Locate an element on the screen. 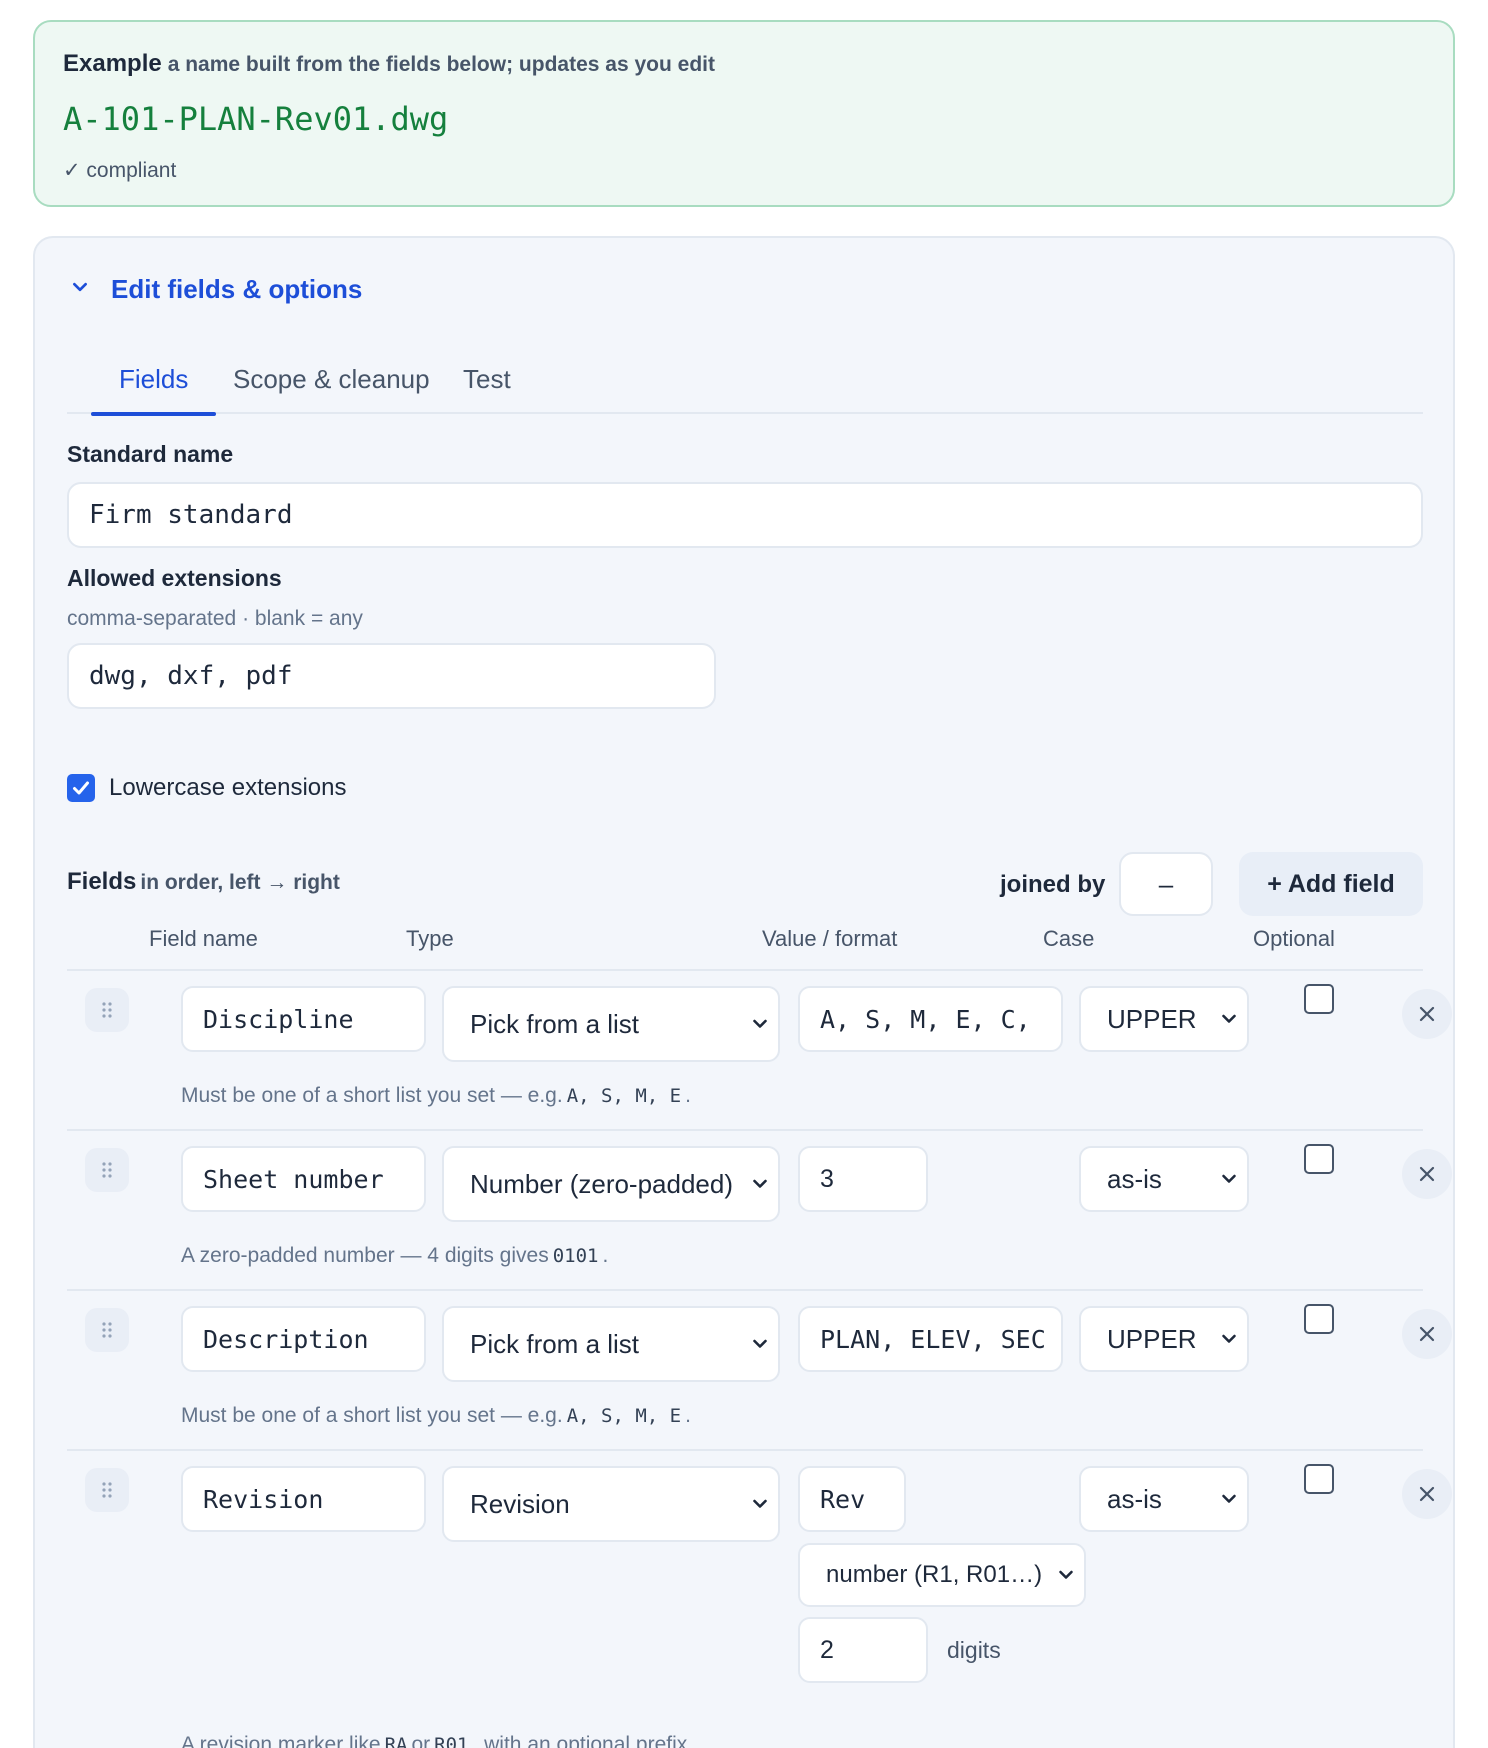  edit-fields-toggle: Edit fields & options is located at coordinates (216, 289).